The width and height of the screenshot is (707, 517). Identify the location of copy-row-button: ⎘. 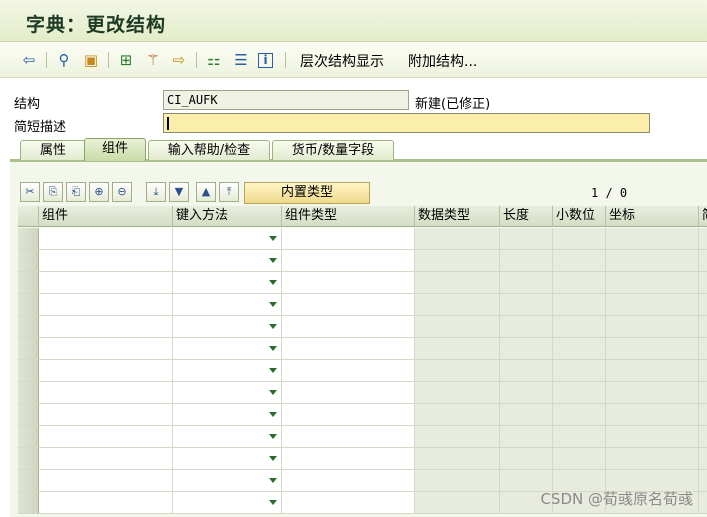
(53, 192).